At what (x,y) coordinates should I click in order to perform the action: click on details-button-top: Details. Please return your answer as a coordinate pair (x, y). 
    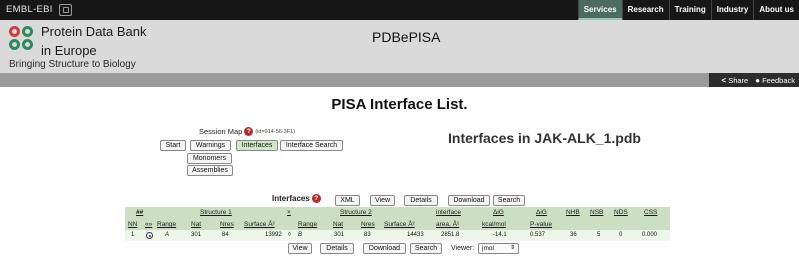
    Looking at the image, I should click on (421, 200).